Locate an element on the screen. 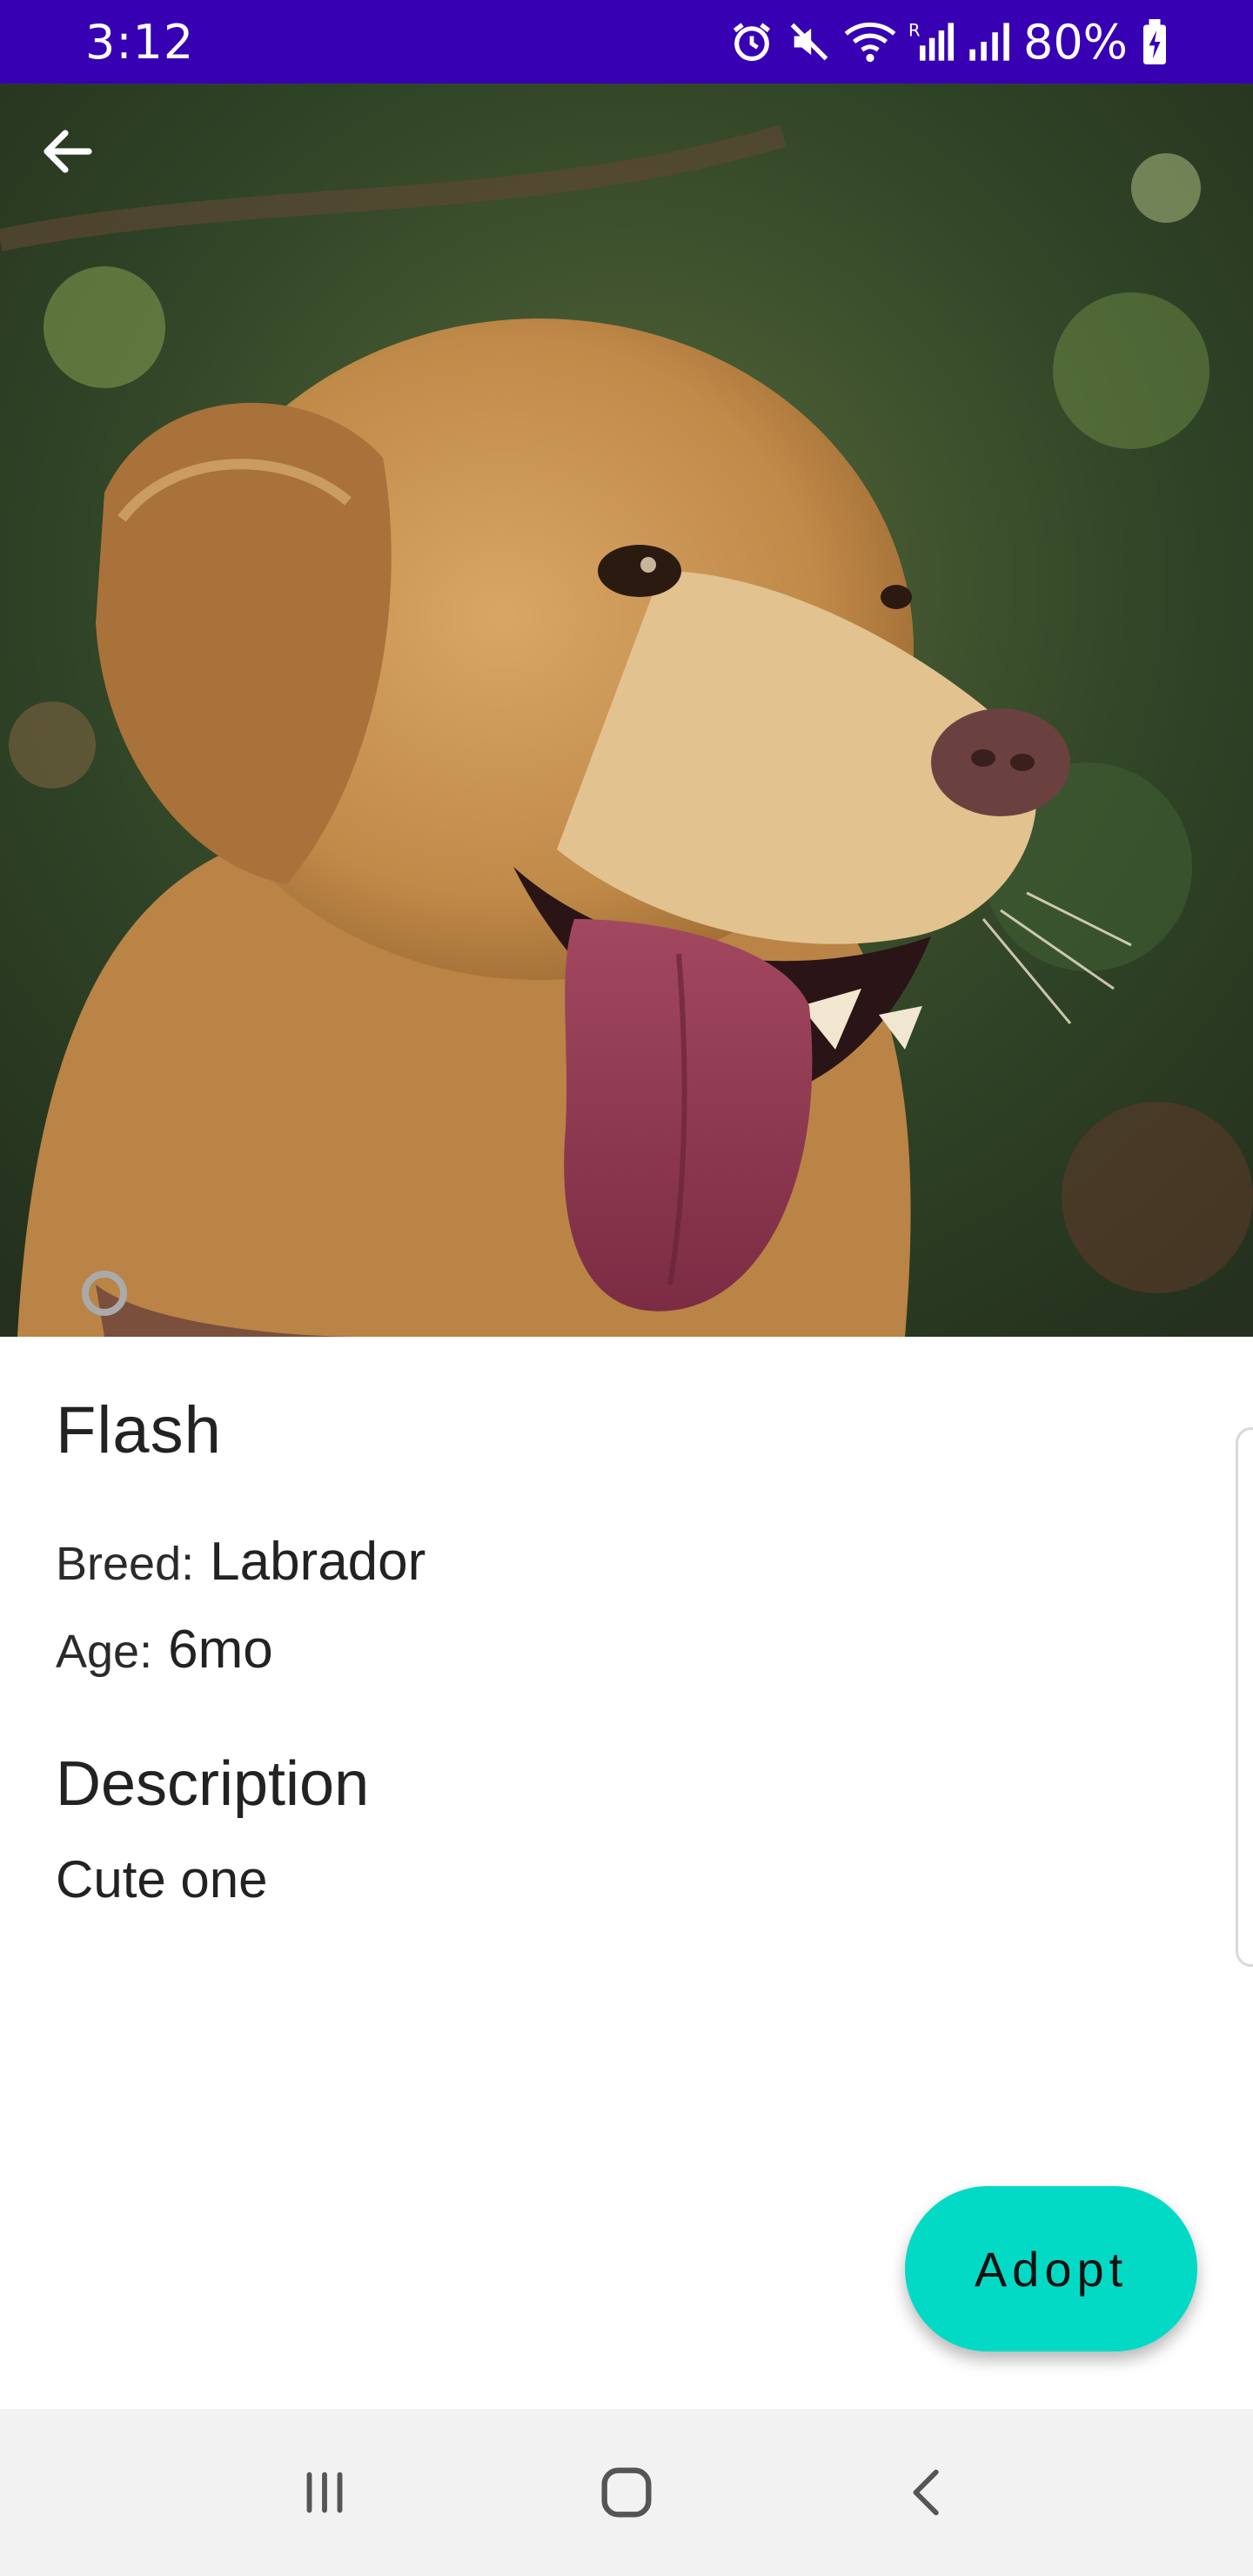 Image resolution: width=1253 pixels, height=2576 pixels. back-button is located at coordinates (84, 168).